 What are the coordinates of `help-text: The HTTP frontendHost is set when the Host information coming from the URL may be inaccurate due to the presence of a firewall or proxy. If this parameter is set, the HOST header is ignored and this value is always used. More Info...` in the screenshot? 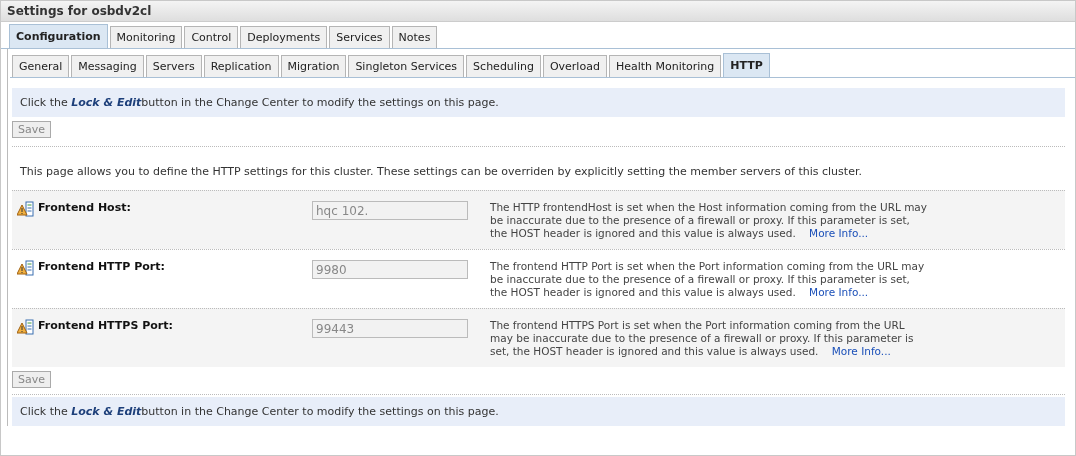 It's located at (709, 221).